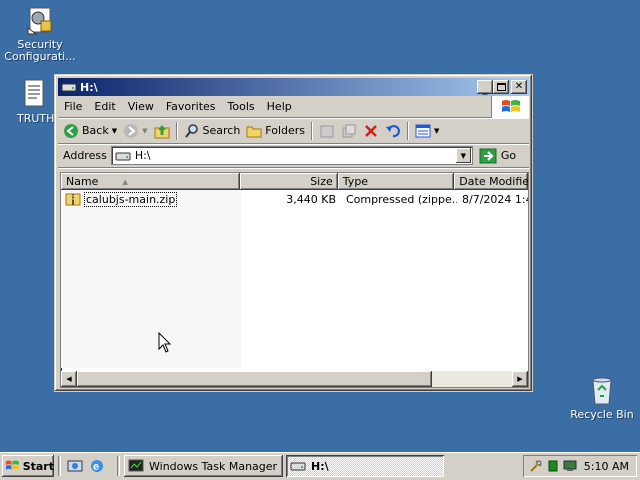  I want to click on search-button: Search, so click(212, 131).